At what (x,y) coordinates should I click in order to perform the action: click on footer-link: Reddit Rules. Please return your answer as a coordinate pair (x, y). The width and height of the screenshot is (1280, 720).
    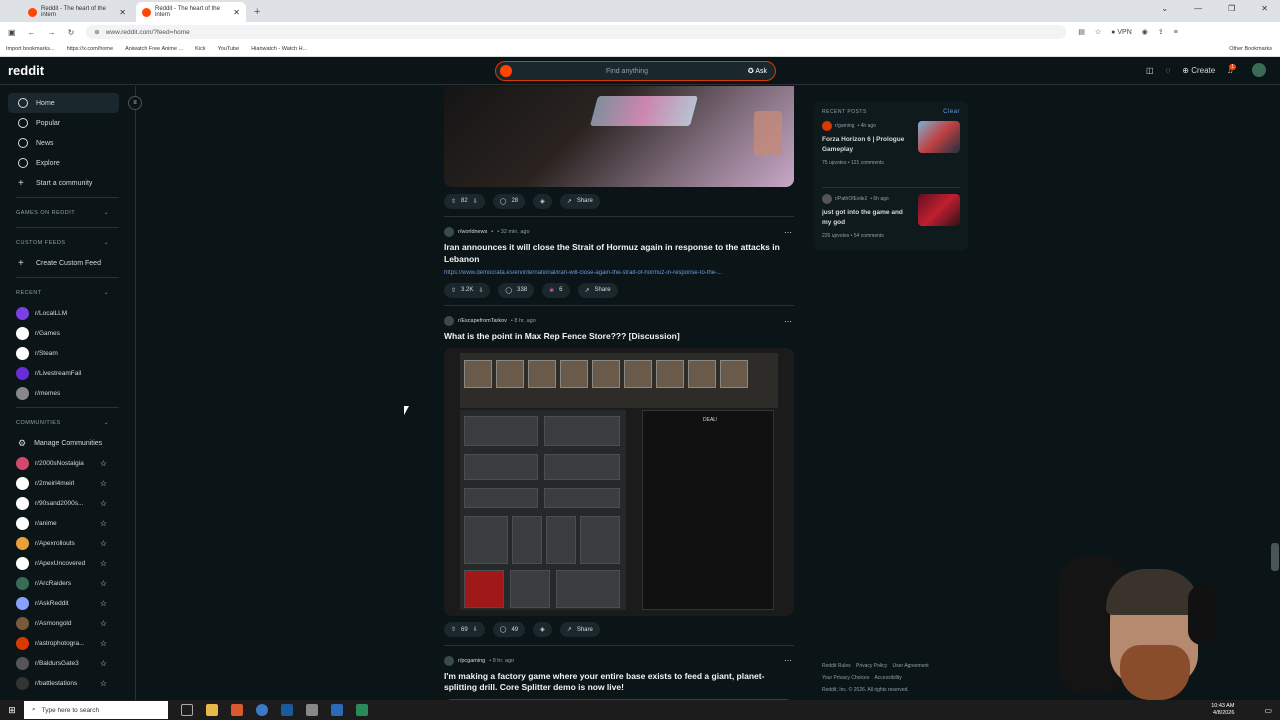
    Looking at the image, I should click on (836, 666).